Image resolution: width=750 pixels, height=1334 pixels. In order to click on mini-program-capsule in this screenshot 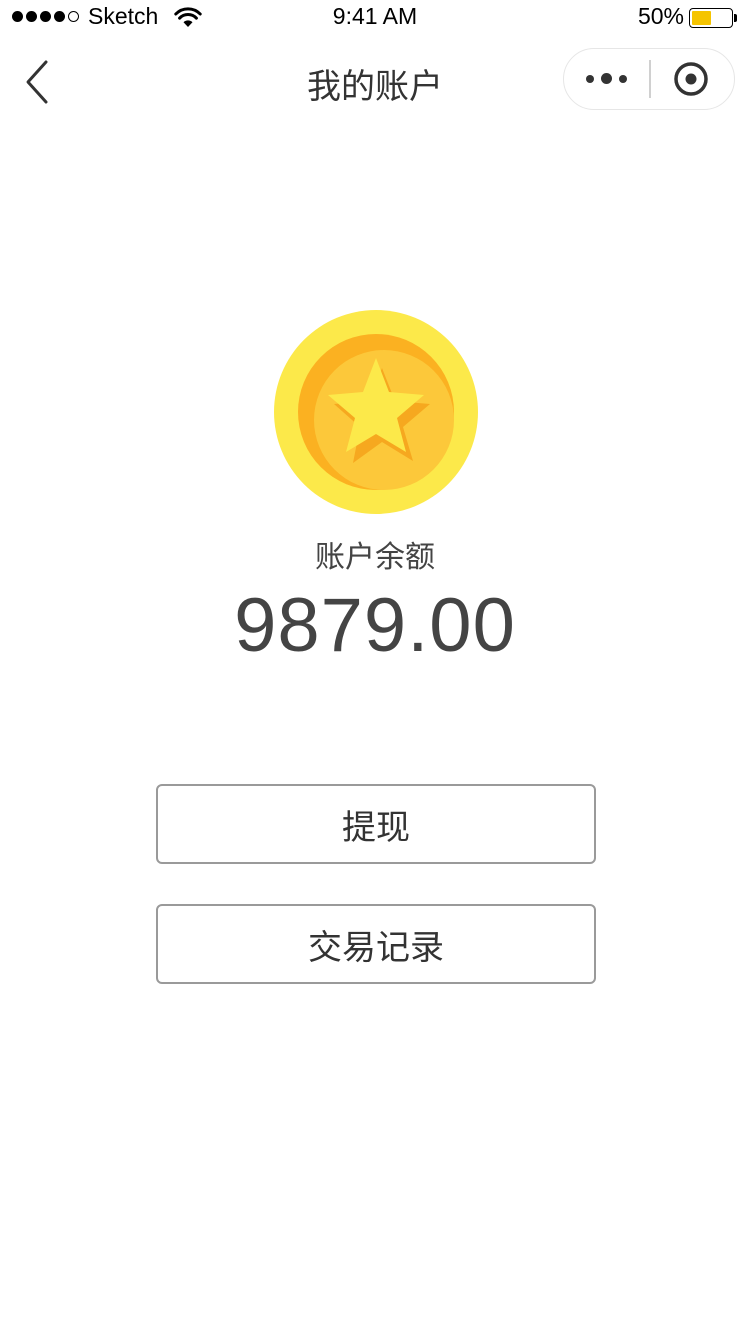, I will do `click(649, 79)`.